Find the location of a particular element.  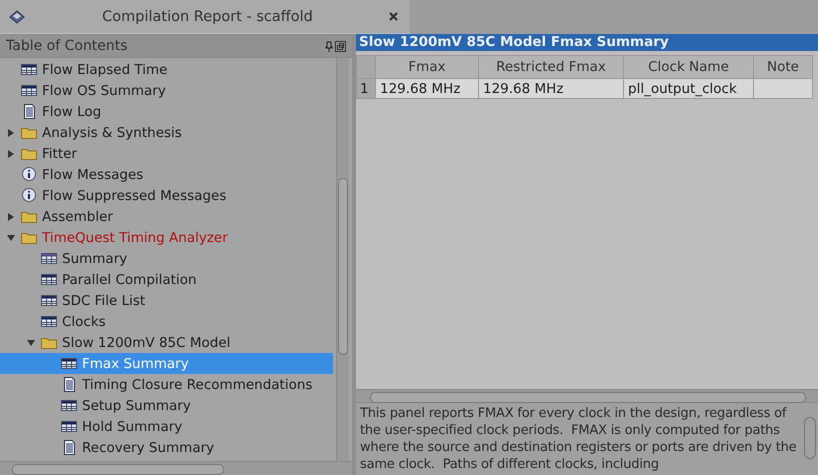

tree-item: SDC File List is located at coordinates (166, 300).